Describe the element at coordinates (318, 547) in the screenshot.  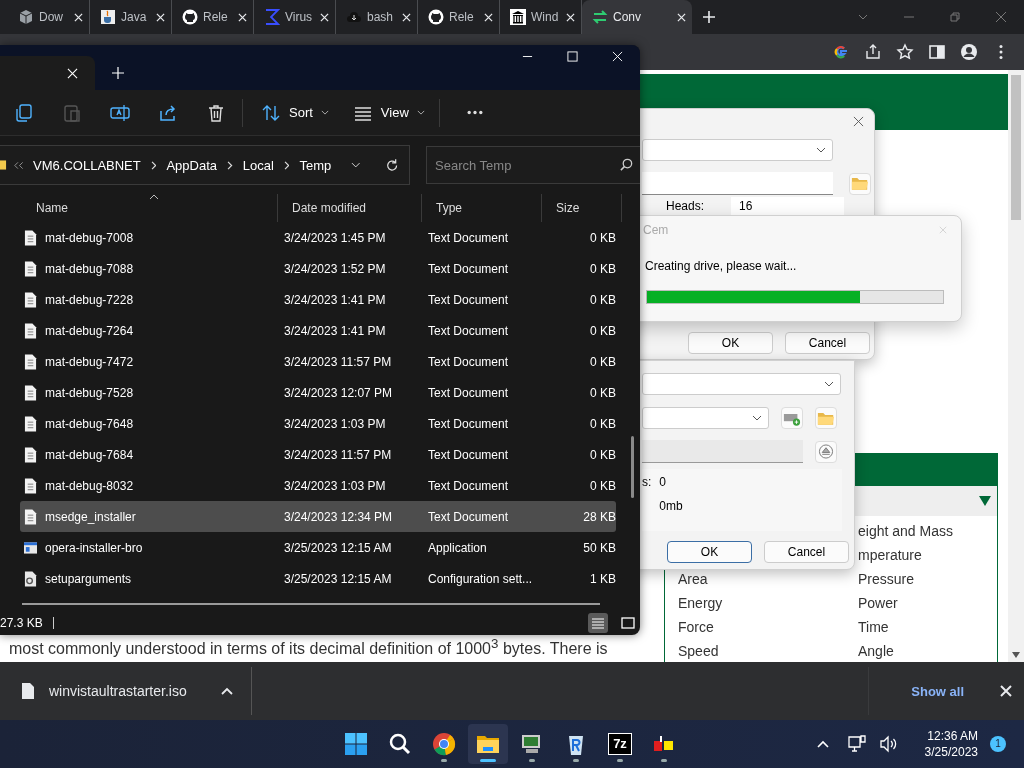
I see `file-row: opera-installer-bro 3/25/2023 12:15 AM Application 50 KB` at that location.